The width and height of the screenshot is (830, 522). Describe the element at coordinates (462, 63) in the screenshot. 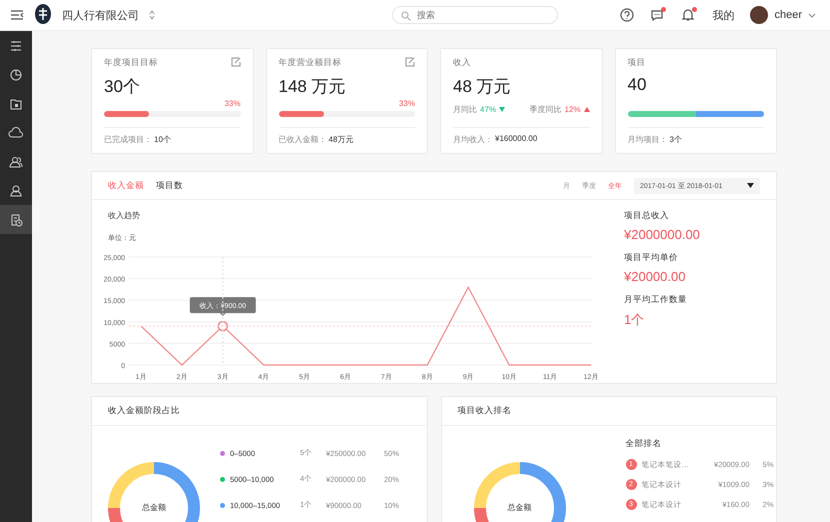

I see `card-title: 收入` at that location.